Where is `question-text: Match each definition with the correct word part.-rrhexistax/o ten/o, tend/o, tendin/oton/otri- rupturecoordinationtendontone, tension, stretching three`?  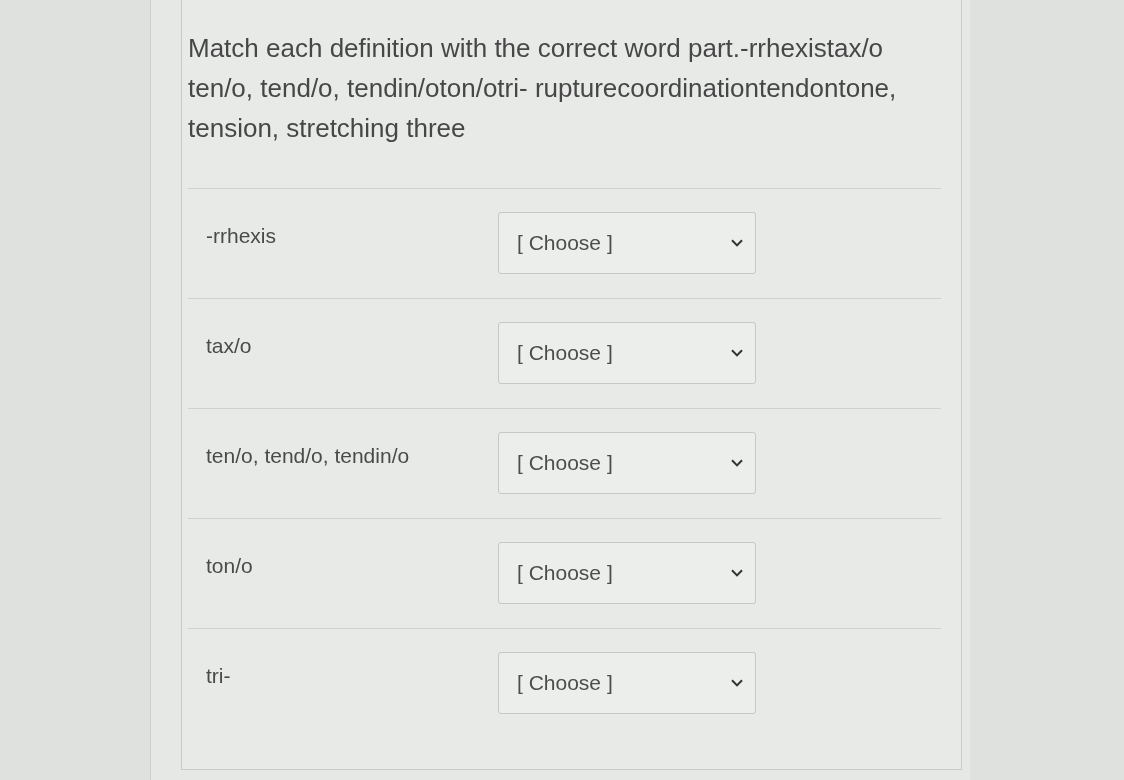
question-text: Match each definition with the correct word part.-rrhexistax/o ten/o, tend/o, tendin/oton/otri- rupturecoordinationtendontone, tension, stretching three is located at coordinates (543, 88).